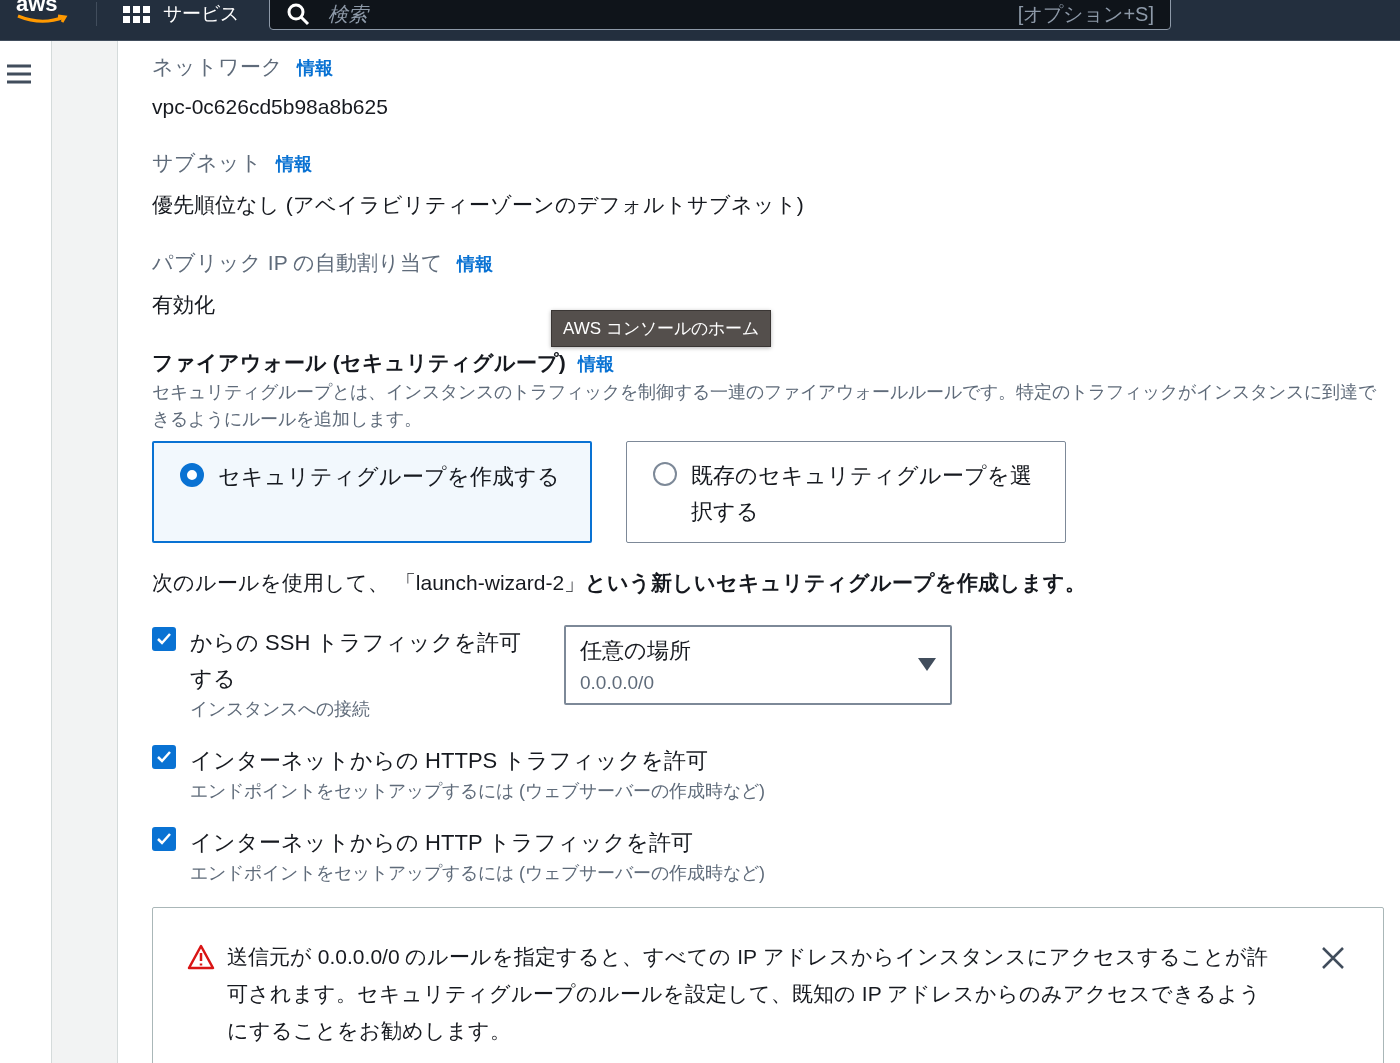  Describe the element at coordinates (42, 19) in the screenshot. I see `smile-arrow-icon` at that location.